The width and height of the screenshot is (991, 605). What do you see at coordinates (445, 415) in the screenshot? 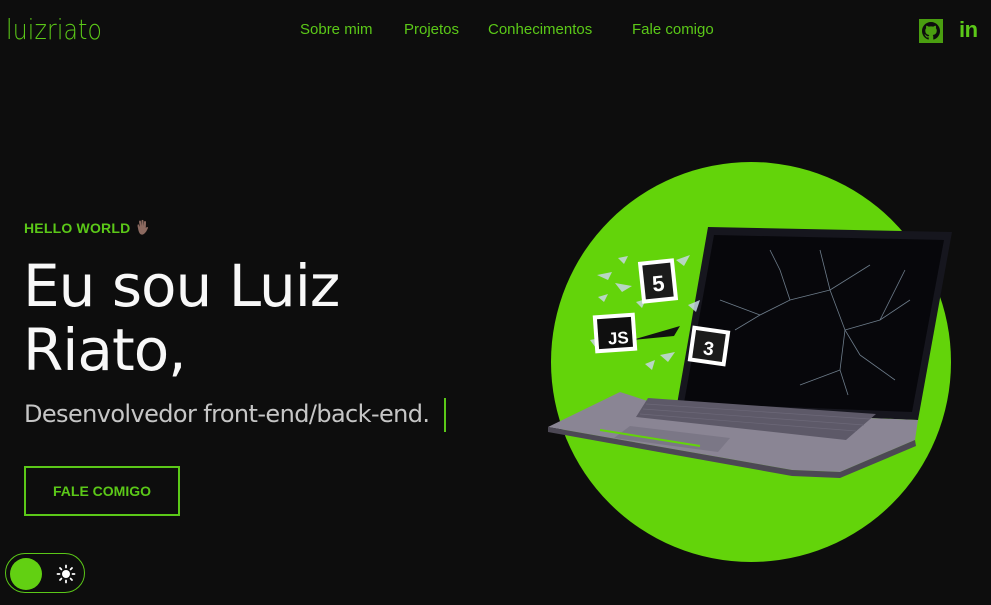
I see `typing-caret` at bounding box center [445, 415].